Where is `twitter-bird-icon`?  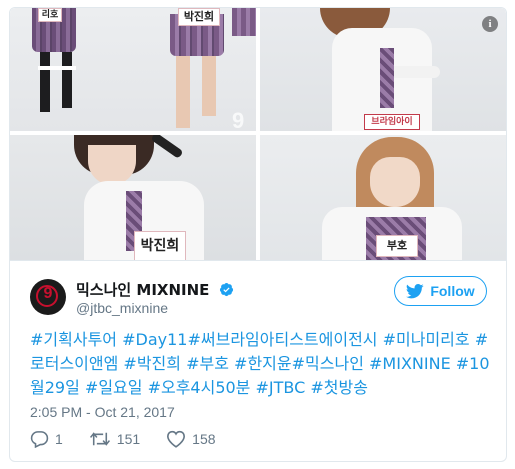
twitter-bird-icon is located at coordinates (415, 290).